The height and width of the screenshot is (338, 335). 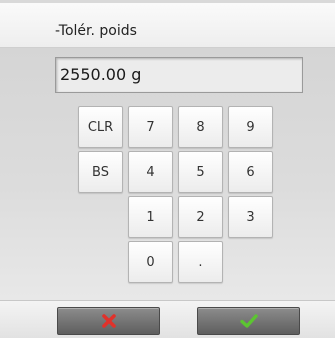 What do you see at coordinates (250, 217) in the screenshot?
I see `key-3: 3` at bounding box center [250, 217].